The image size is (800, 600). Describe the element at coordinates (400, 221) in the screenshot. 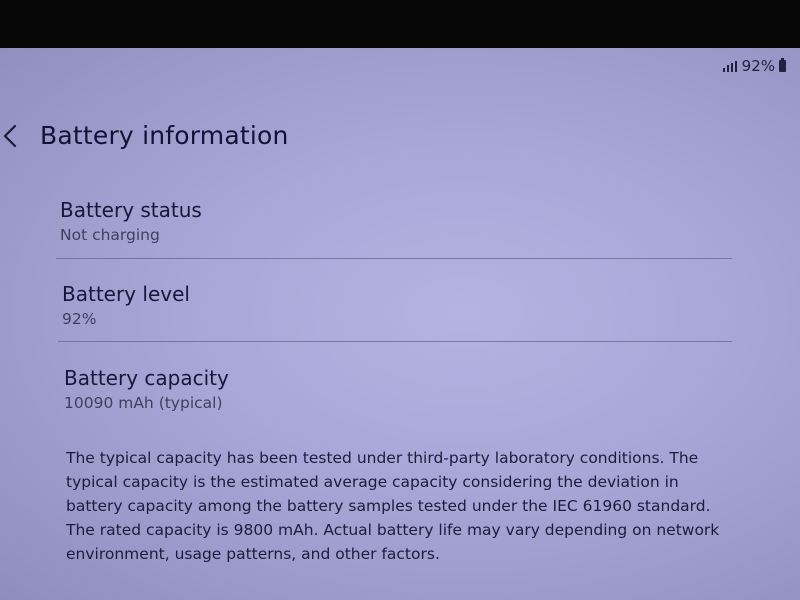

I see `battery-status-item: Battery status Not charging` at that location.